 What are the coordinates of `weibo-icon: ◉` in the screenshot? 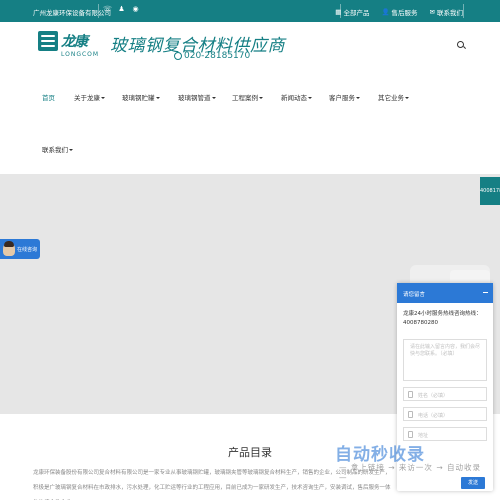 It's located at (135, 9).